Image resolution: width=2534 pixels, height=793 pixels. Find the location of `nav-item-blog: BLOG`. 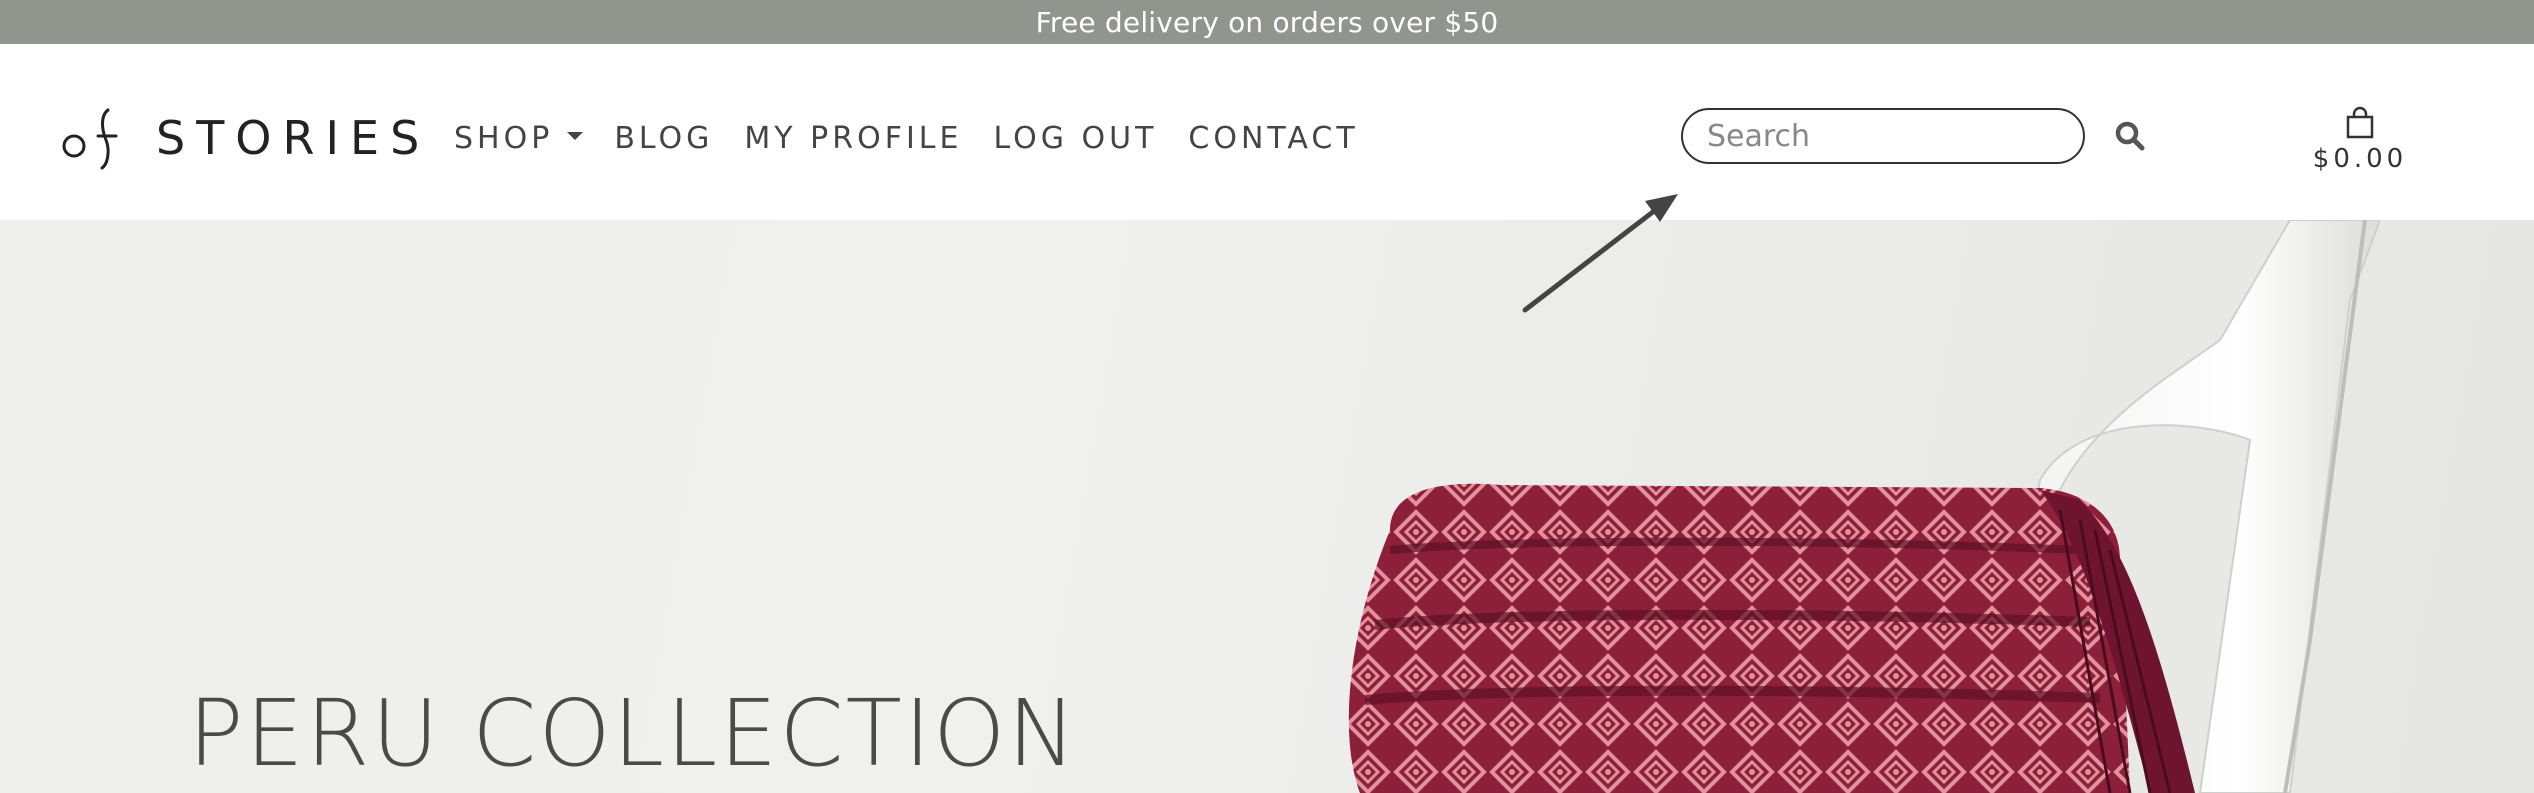

nav-item-blog: BLOG is located at coordinates (663, 138).